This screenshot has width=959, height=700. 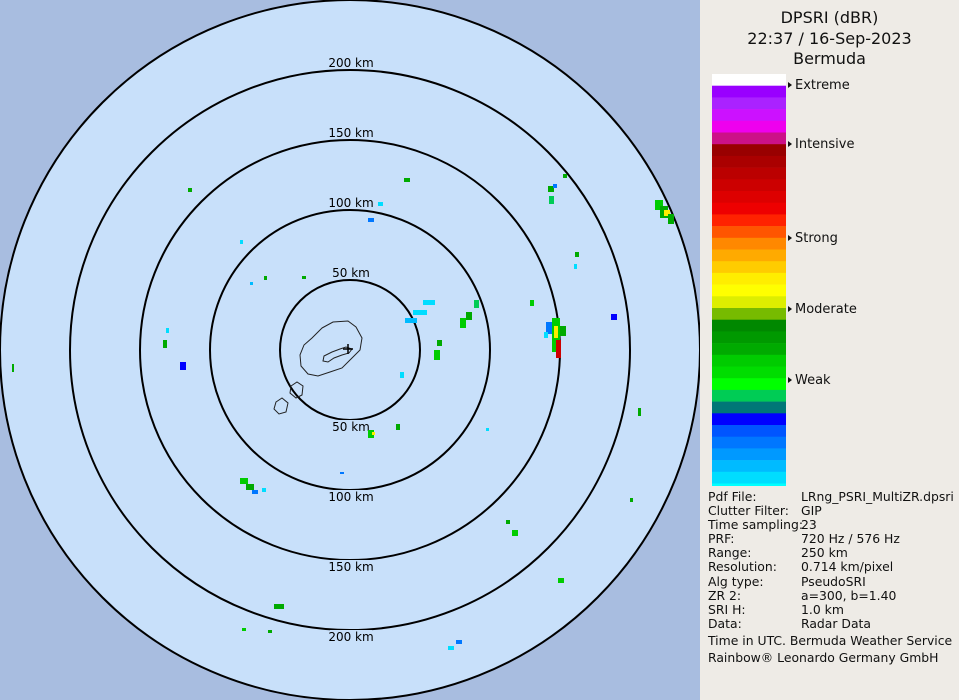 What do you see at coordinates (809, 380) in the screenshot?
I see `legend-label-weak: Weak` at bounding box center [809, 380].